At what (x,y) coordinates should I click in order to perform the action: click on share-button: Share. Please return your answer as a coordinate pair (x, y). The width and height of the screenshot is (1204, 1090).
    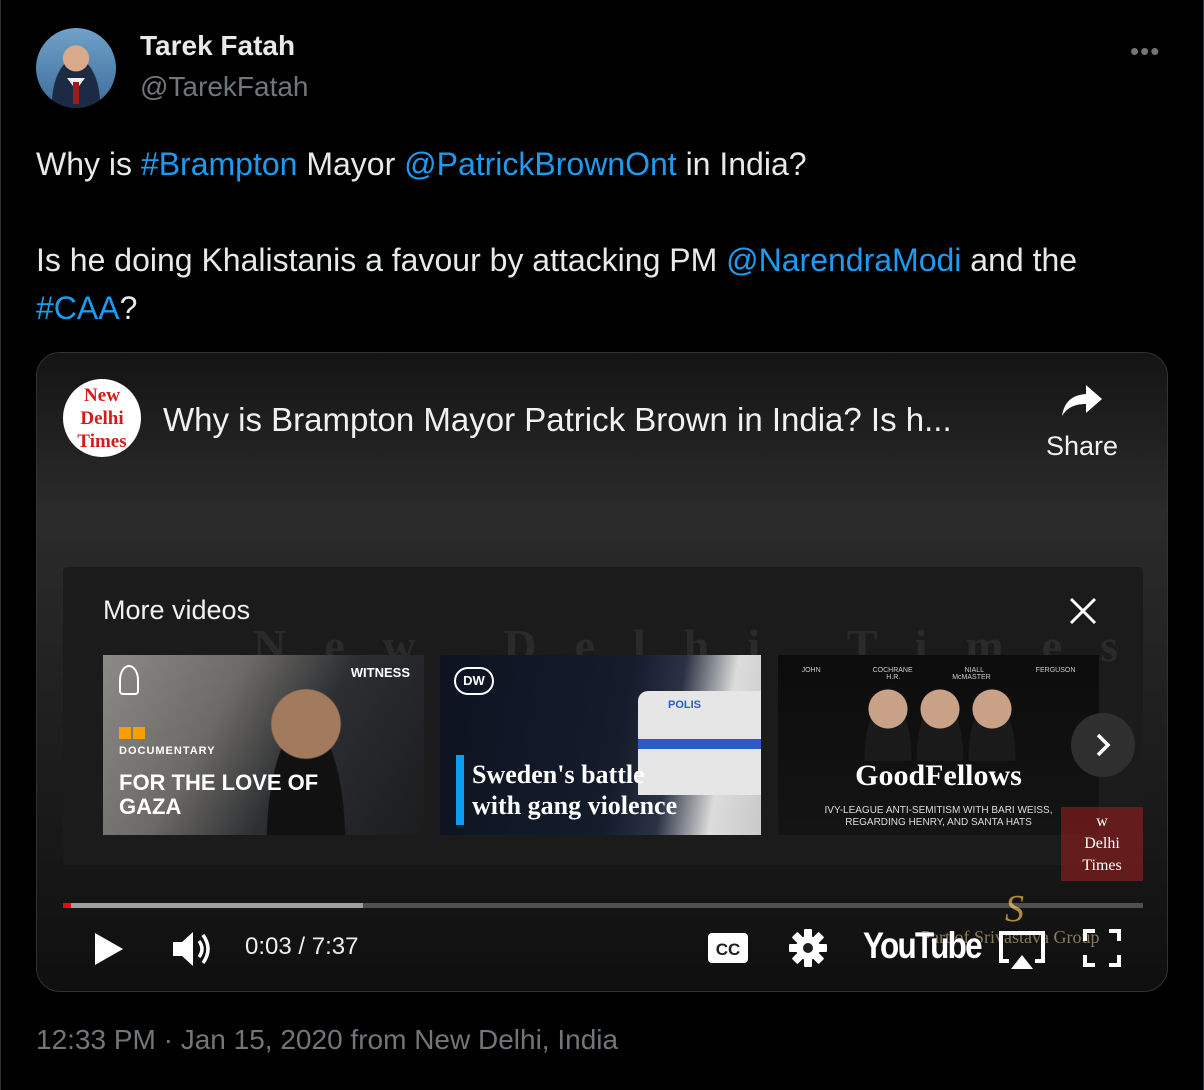
    Looking at the image, I should click on (1082, 422).